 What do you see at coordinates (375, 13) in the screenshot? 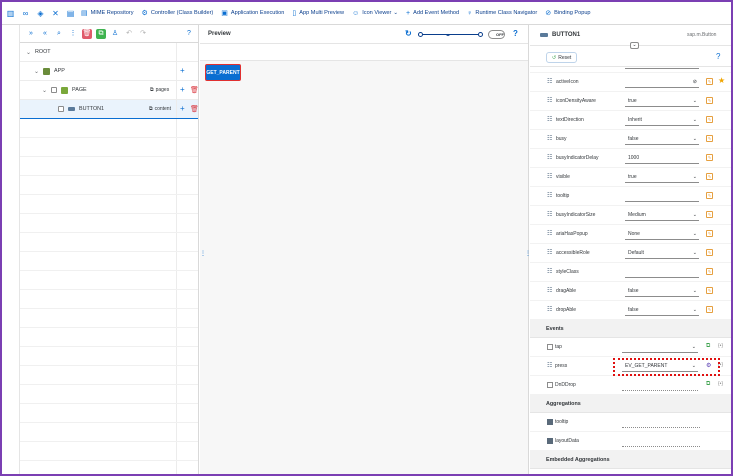
I see `icon-viewer-button: ☺ Icon Viewer ⌄` at bounding box center [375, 13].